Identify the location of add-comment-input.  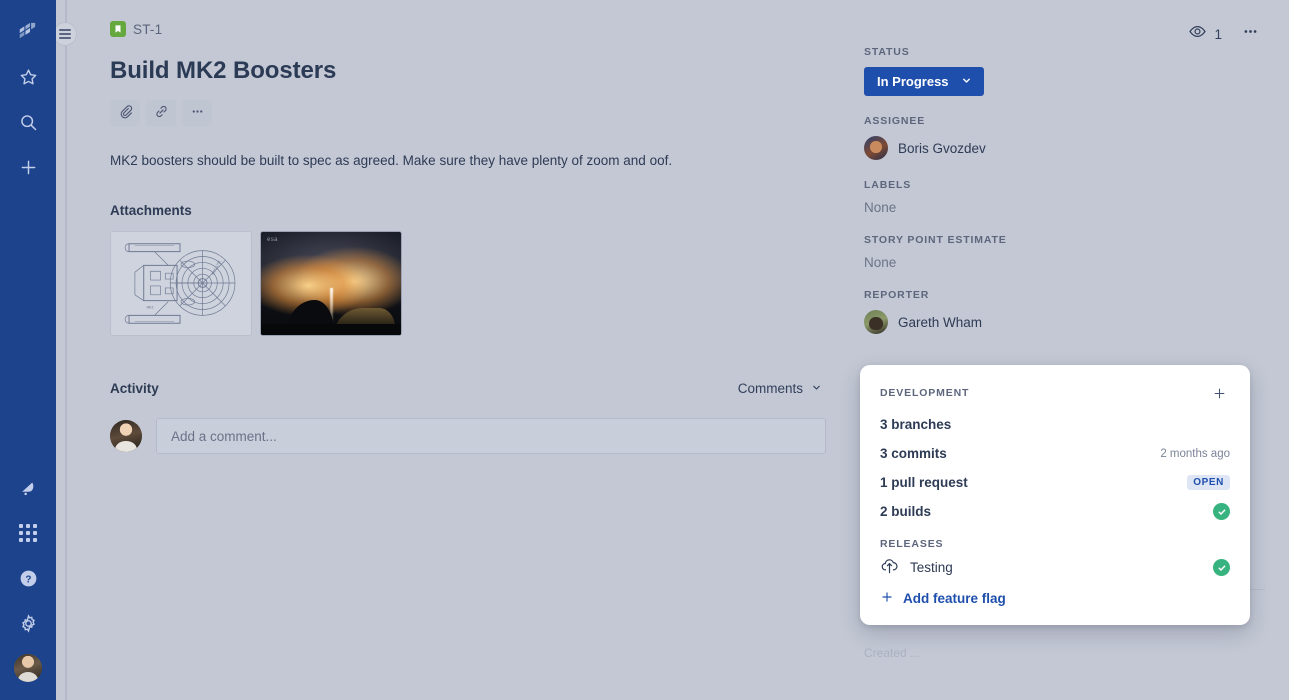
(491, 436).